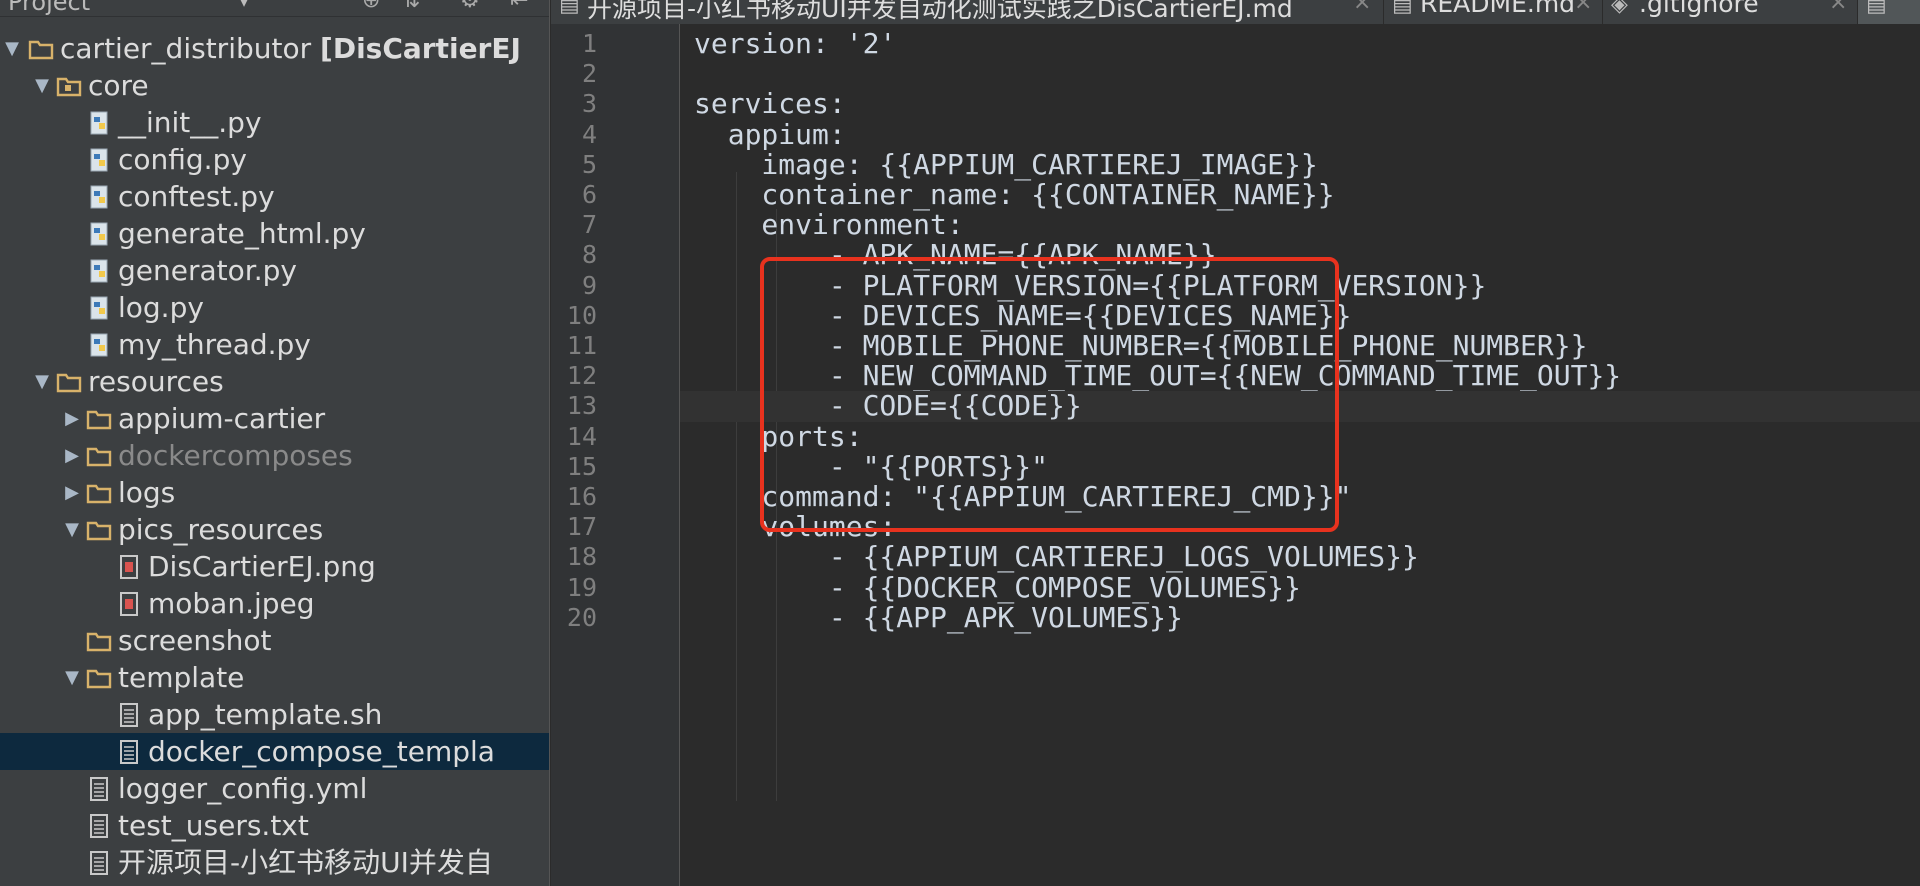 The image size is (1920, 886). Describe the element at coordinates (274, 640) in the screenshot. I see `tree-item: screenshot` at that location.